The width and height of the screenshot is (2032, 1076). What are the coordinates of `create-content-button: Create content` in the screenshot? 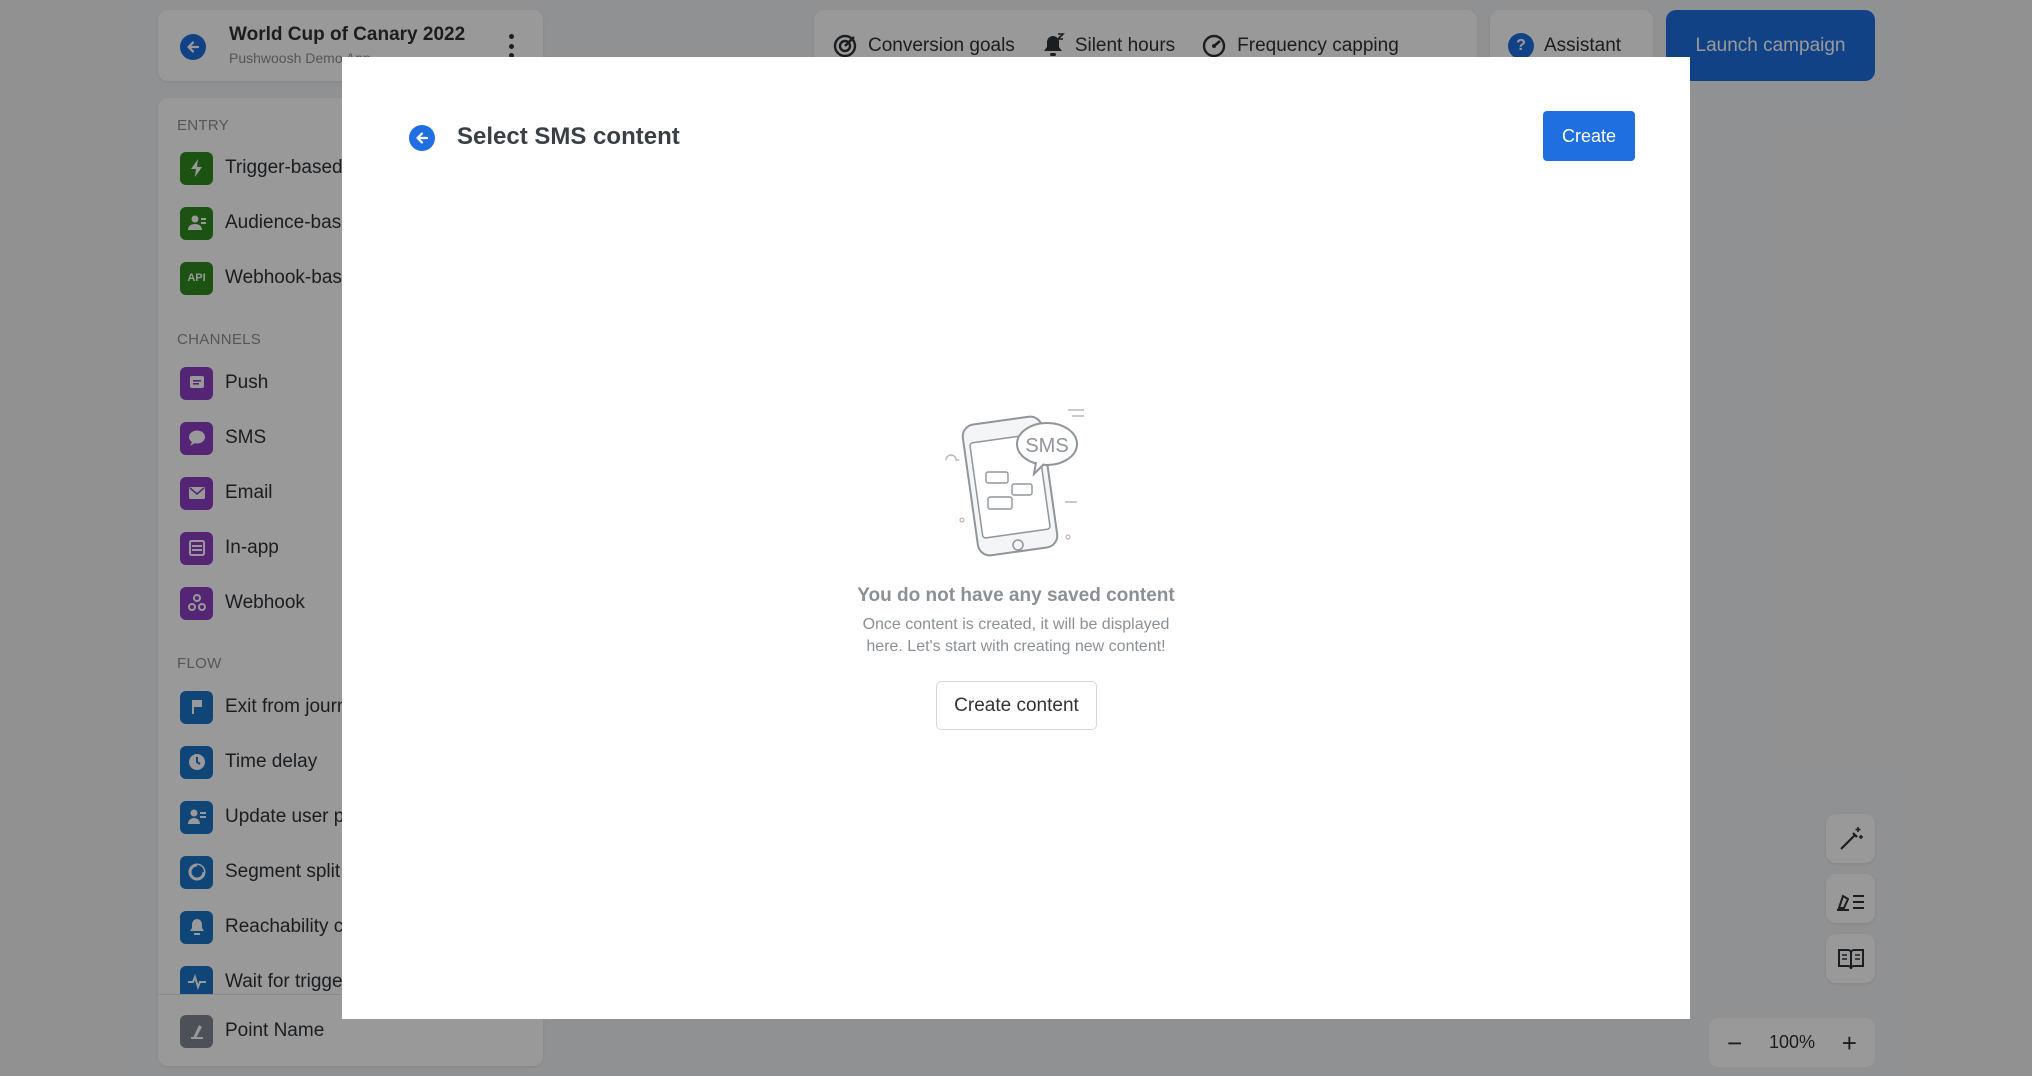 It's located at (1016, 705).